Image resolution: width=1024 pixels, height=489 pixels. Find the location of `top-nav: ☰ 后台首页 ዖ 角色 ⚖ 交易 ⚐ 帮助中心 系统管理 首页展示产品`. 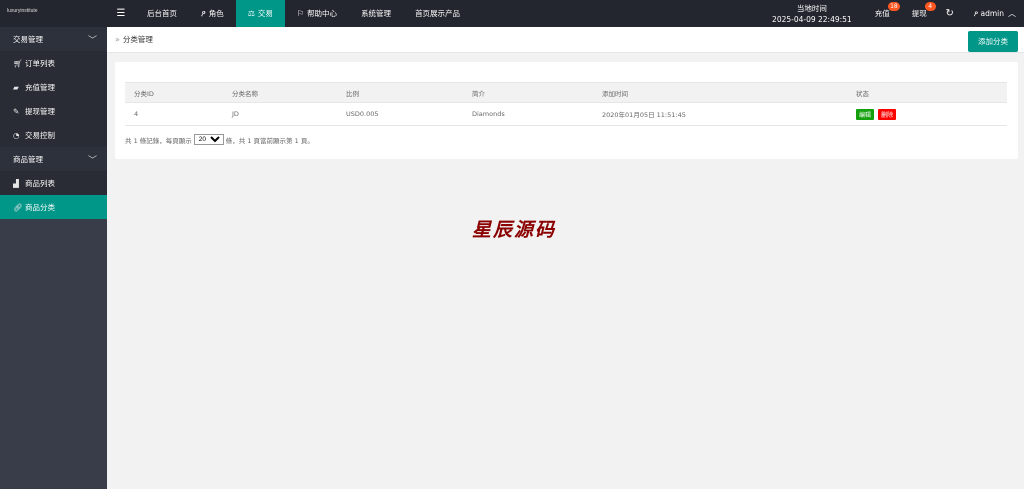

top-nav: ☰ 后台首页 ዖ 角色 ⚖ 交易 ⚐ 帮助中心 系统管理 首页展示产品 is located at coordinates (289, 13).